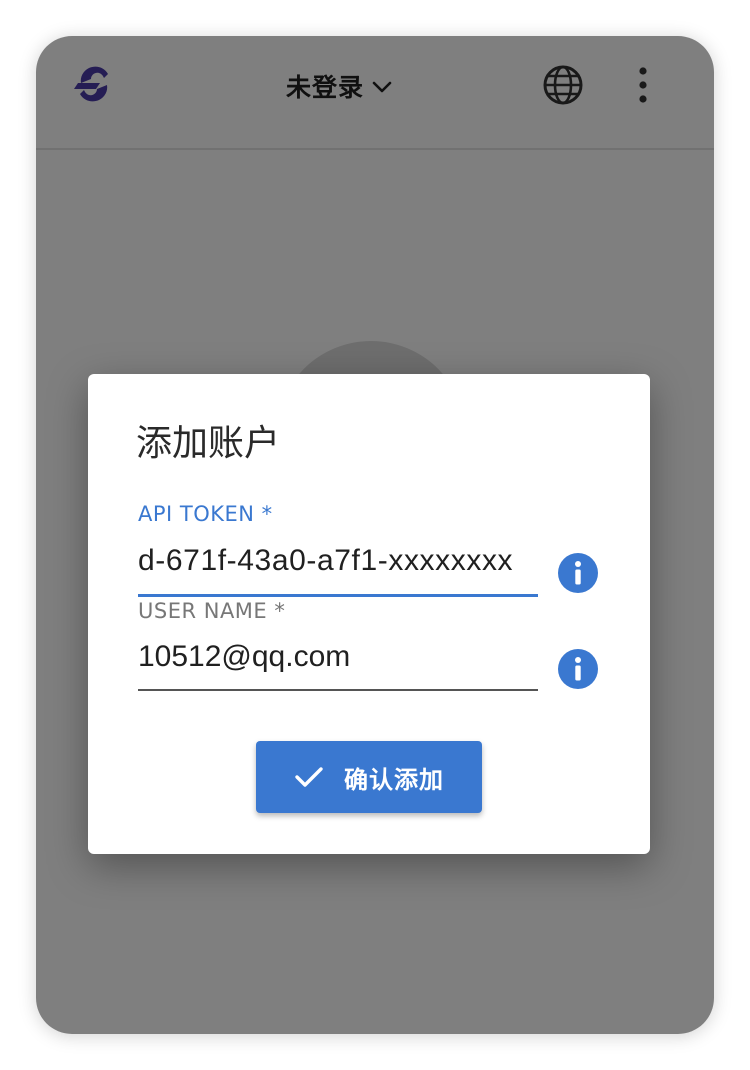 This screenshot has height=1070, width=750. What do you see at coordinates (338, 561) in the screenshot?
I see `api-token-input` at bounding box center [338, 561].